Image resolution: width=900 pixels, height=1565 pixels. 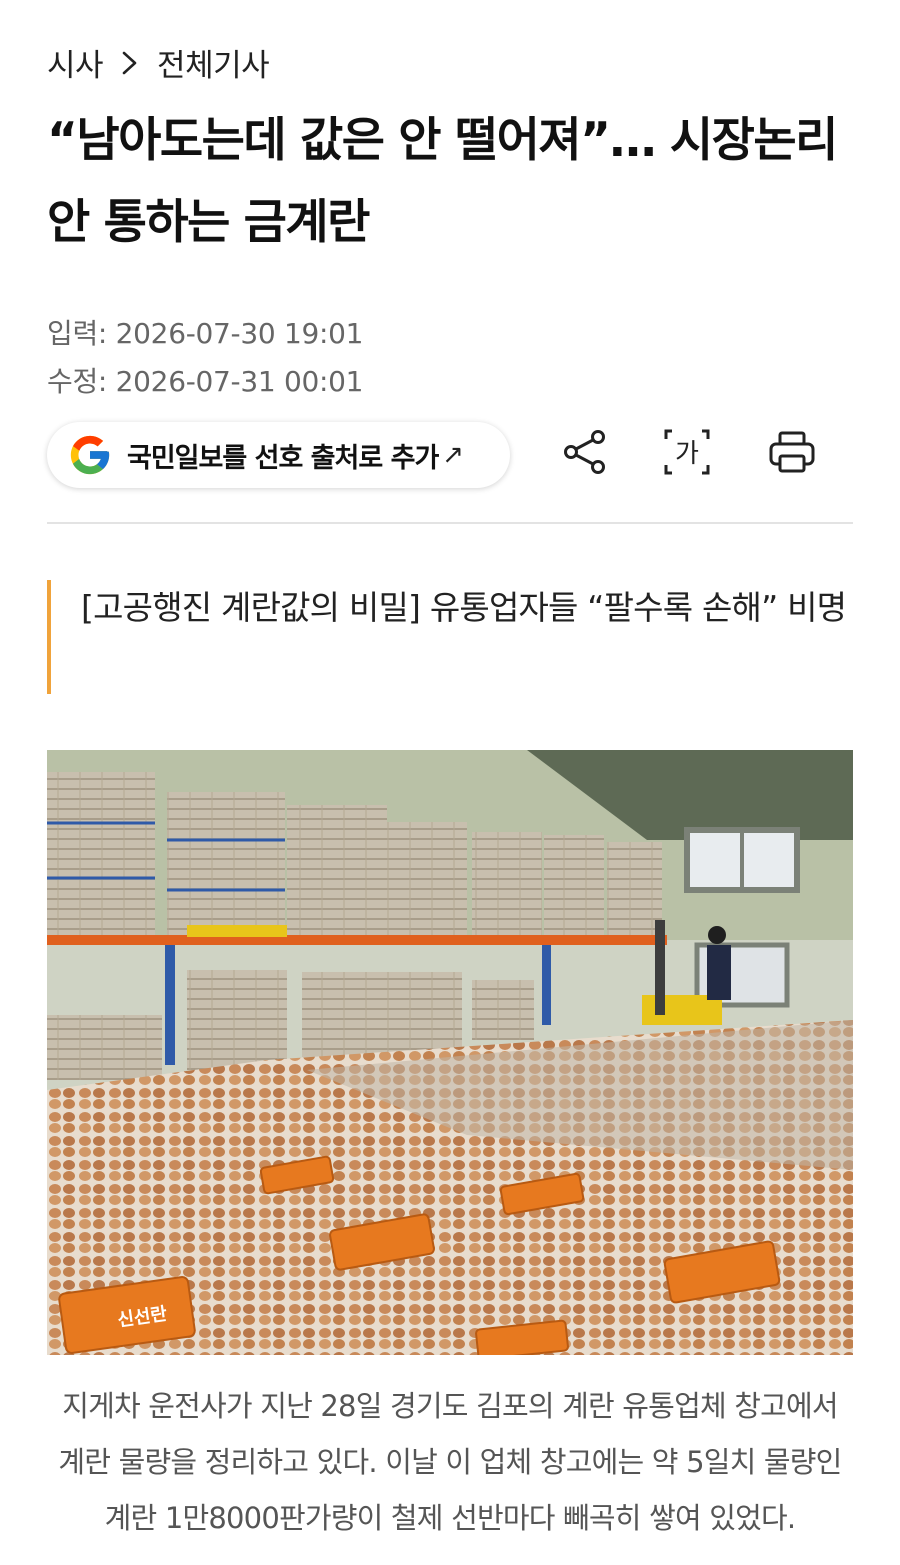 What do you see at coordinates (130, 63) in the screenshot?
I see `chevron-right-icon` at bounding box center [130, 63].